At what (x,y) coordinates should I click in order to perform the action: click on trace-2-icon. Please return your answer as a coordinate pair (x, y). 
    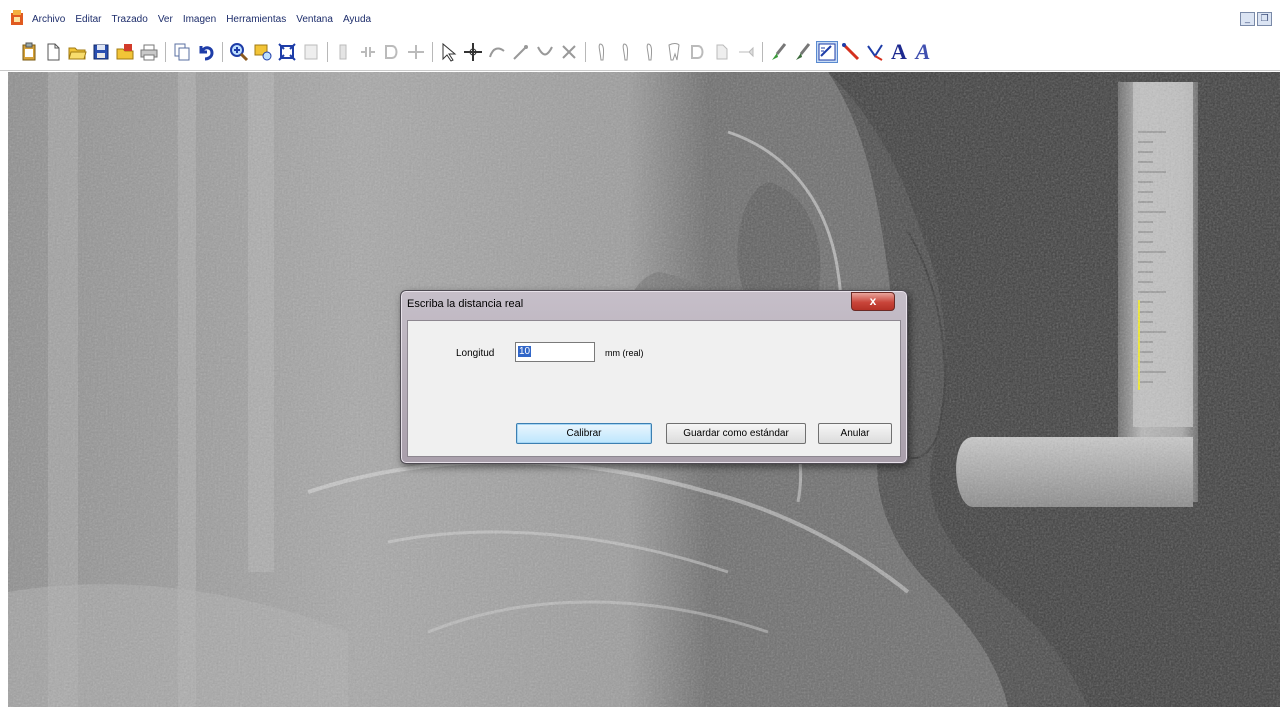
    Looking at the image, I should click on (521, 52).